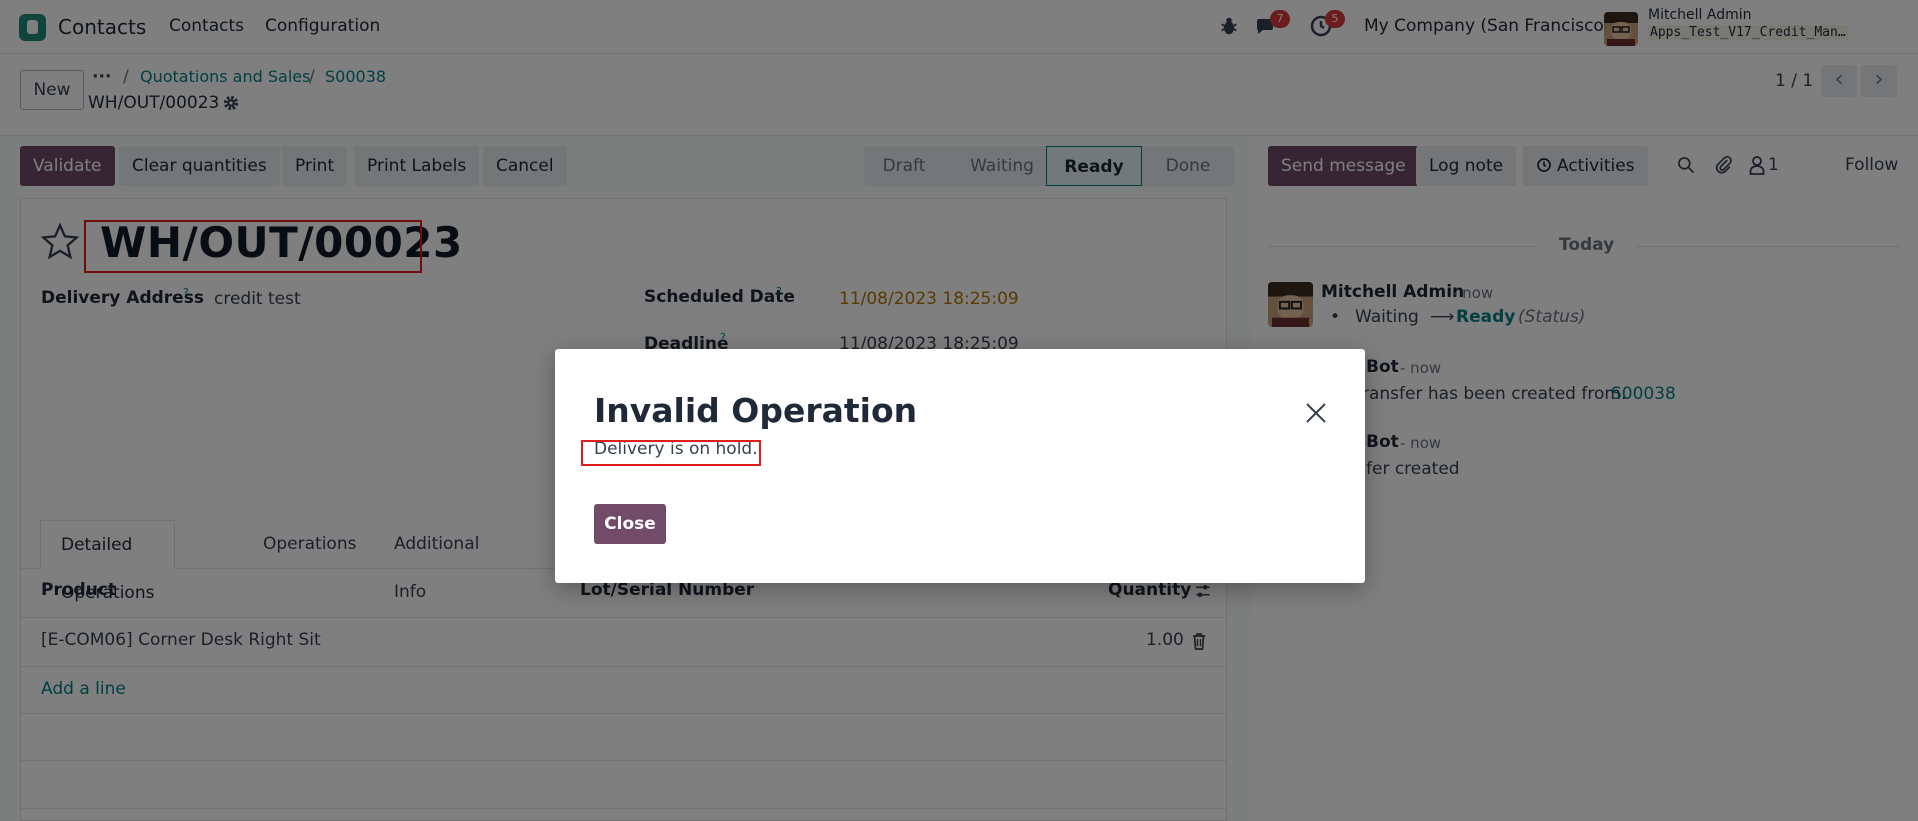 The width and height of the screenshot is (1918, 821). What do you see at coordinates (630, 524) in the screenshot?
I see `close-button: Close` at bounding box center [630, 524].